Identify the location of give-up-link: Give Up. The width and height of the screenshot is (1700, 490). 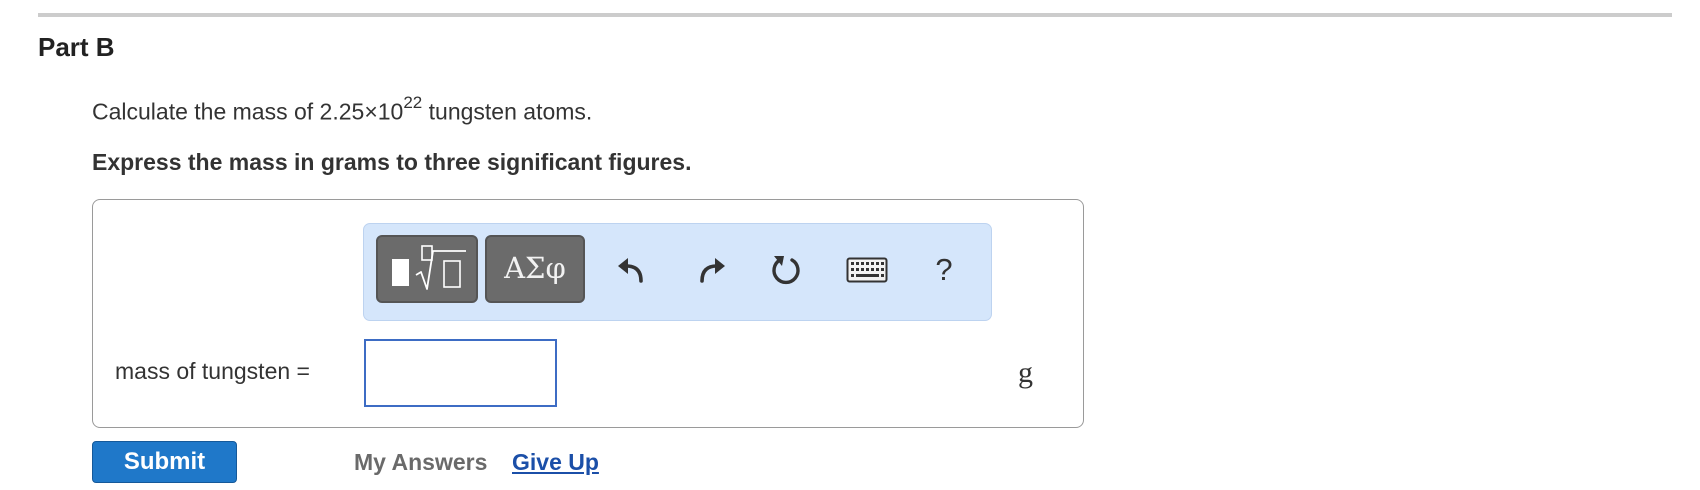
(555, 462).